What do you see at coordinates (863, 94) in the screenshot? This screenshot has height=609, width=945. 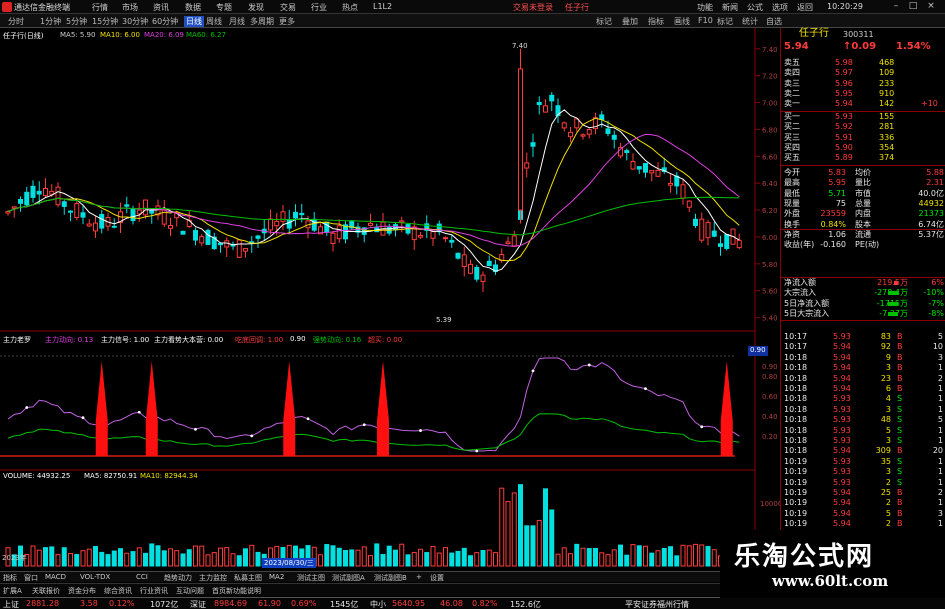 I see `ask-row: 卖二 5.95 910` at bounding box center [863, 94].